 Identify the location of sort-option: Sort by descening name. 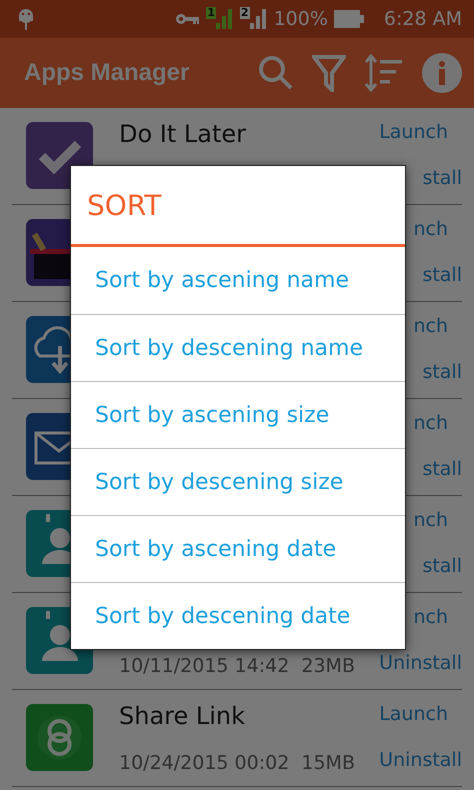
(238, 347).